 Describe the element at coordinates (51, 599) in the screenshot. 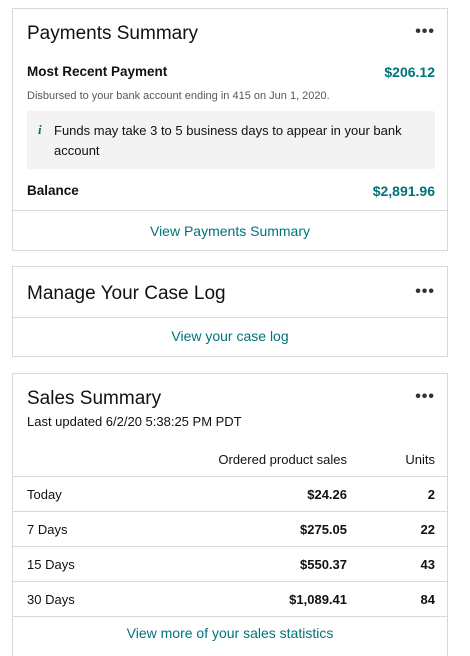

I see `sales-row-period: 30 Days` at that location.